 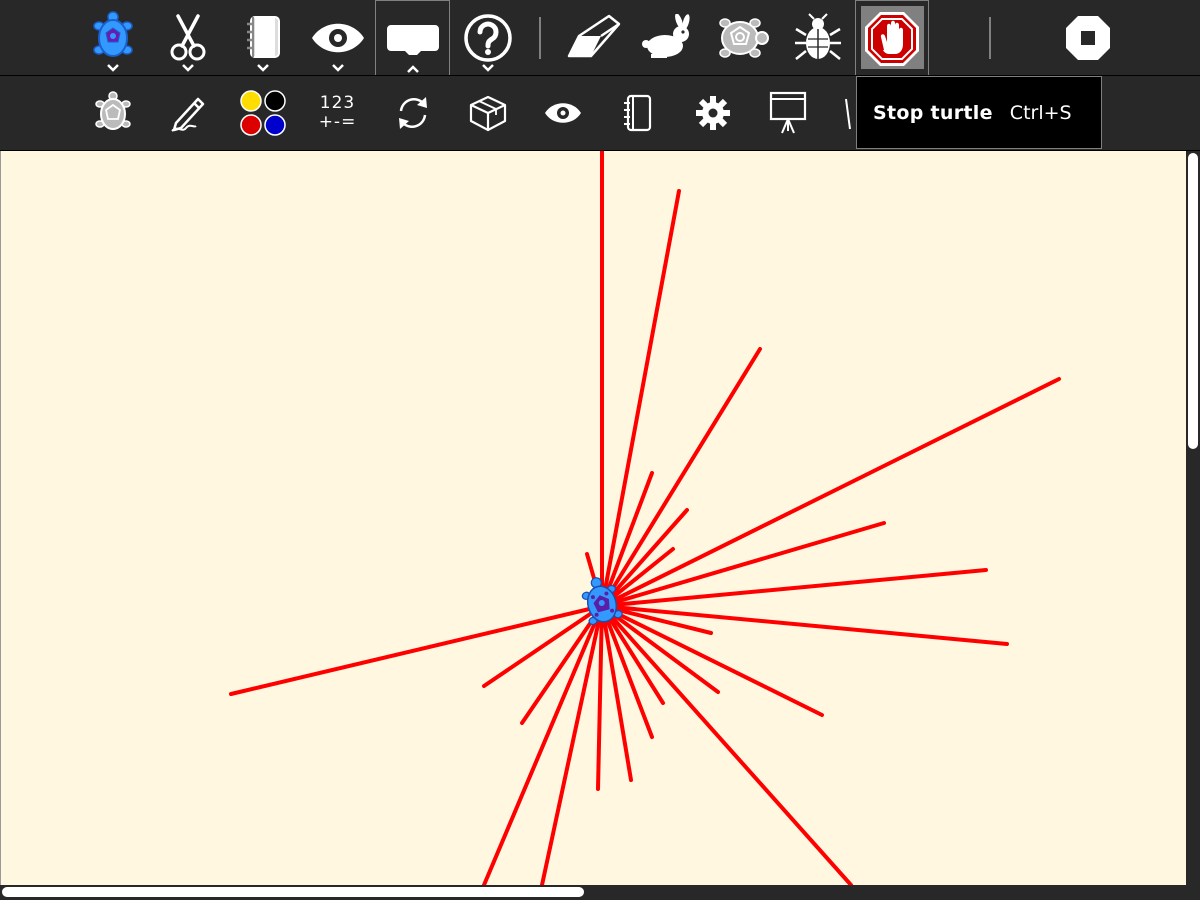 I want to click on numbers-label-line1: 123, so click(x=337, y=103).